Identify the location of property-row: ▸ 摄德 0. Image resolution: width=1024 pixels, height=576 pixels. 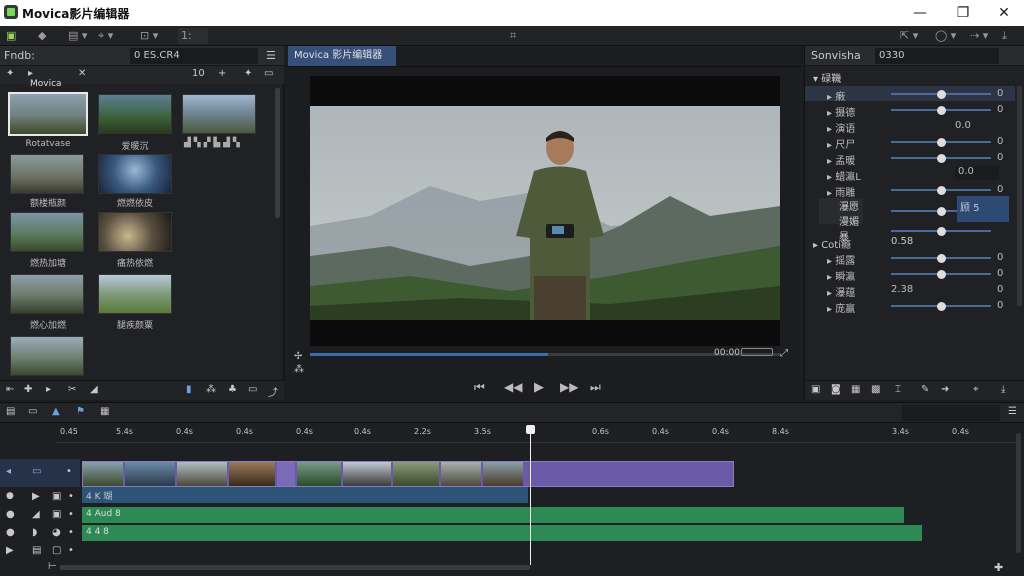
(910, 110).